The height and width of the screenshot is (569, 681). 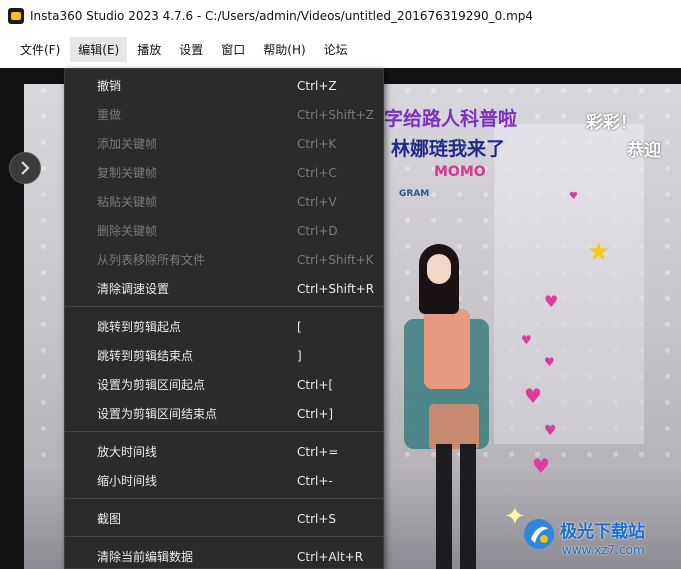 What do you see at coordinates (569, 284) in the screenshot?
I see `background-panel` at bounding box center [569, 284].